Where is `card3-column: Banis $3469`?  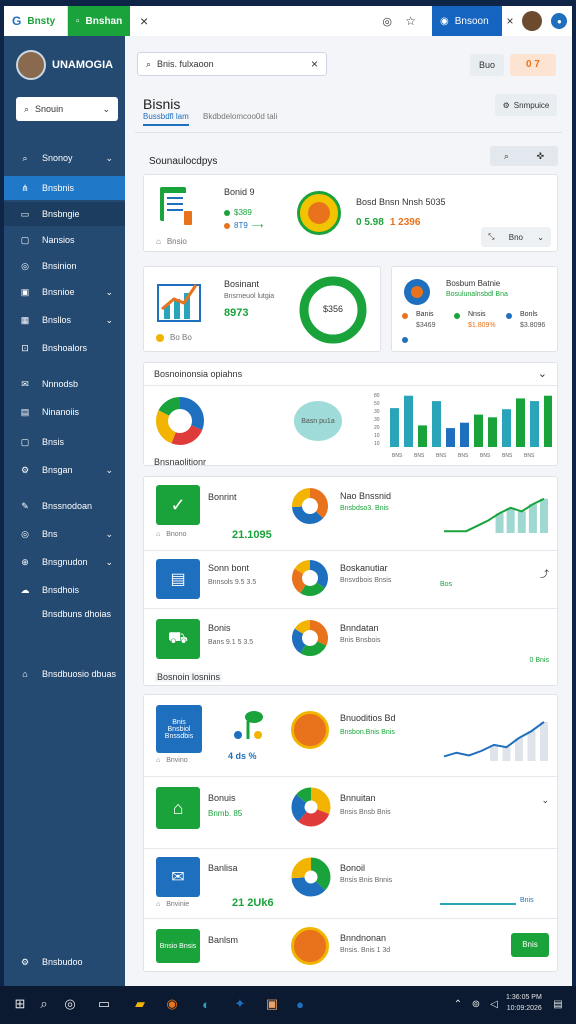 card3-column: Banis $3469 is located at coordinates (427, 320).